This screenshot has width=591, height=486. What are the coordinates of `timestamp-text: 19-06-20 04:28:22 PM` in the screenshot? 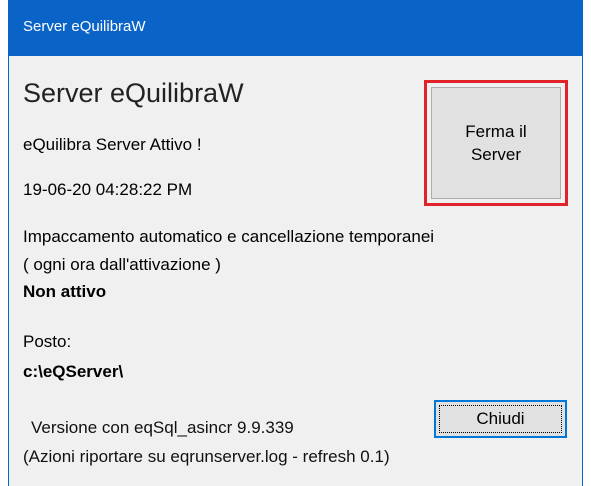 It's located at (108, 189).